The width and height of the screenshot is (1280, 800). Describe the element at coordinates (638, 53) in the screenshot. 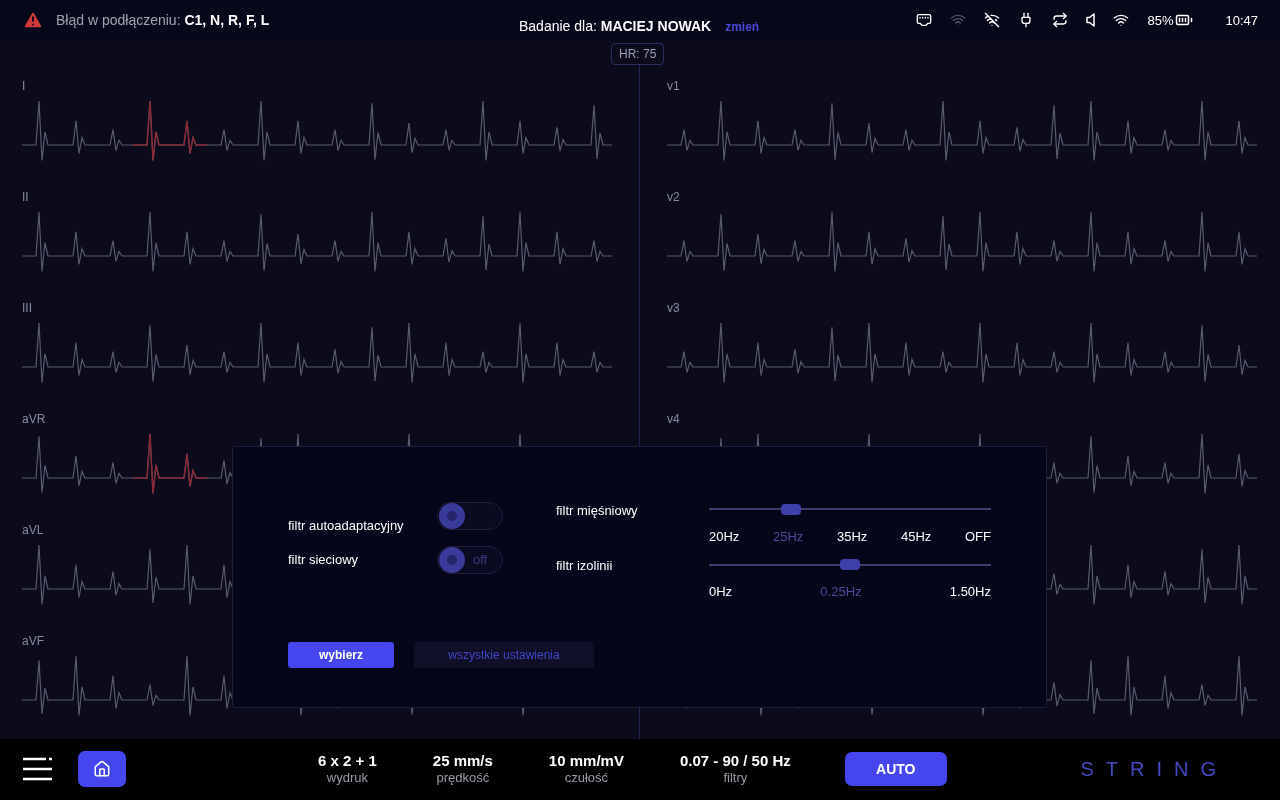

I see `heart-rate-badge: HR: 75` at that location.